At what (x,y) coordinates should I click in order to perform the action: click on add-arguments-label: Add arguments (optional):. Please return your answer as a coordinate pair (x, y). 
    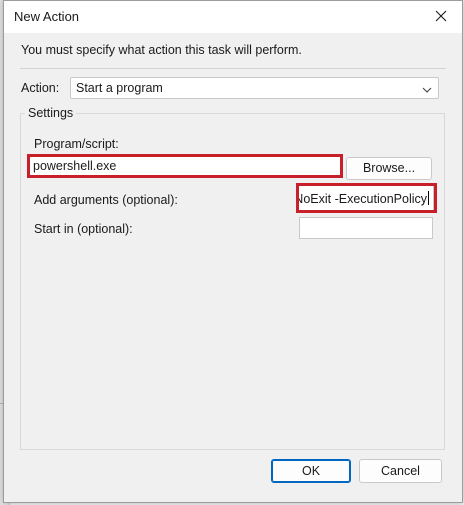
    Looking at the image, I should click on (106, 200).